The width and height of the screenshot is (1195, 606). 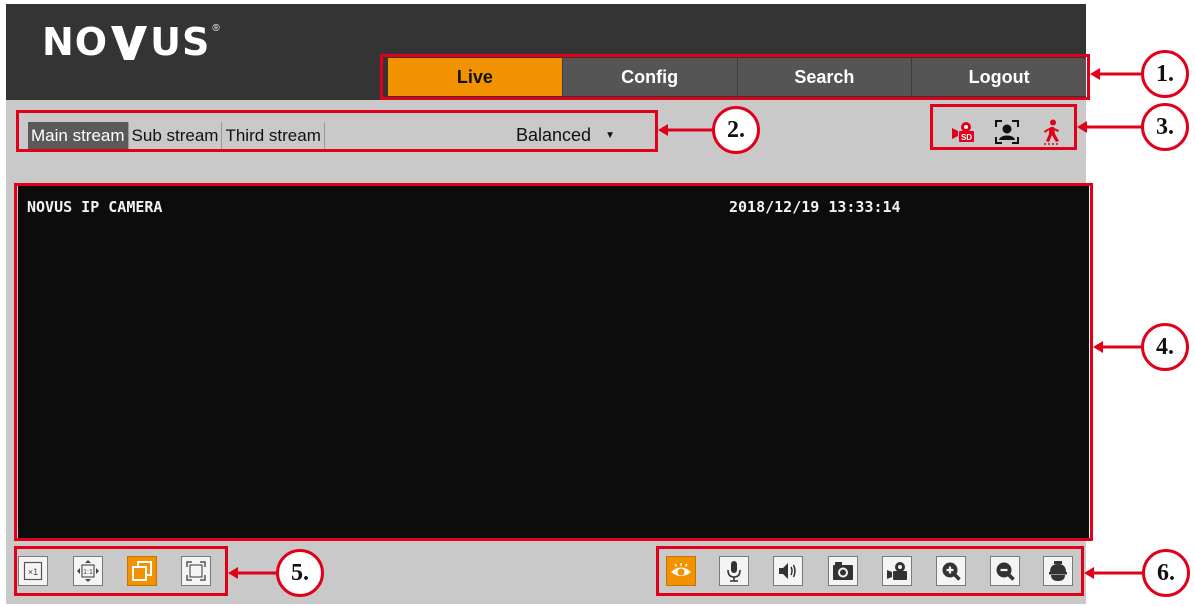 I want to click on logo-v-mark, so click(x=129, y=43).